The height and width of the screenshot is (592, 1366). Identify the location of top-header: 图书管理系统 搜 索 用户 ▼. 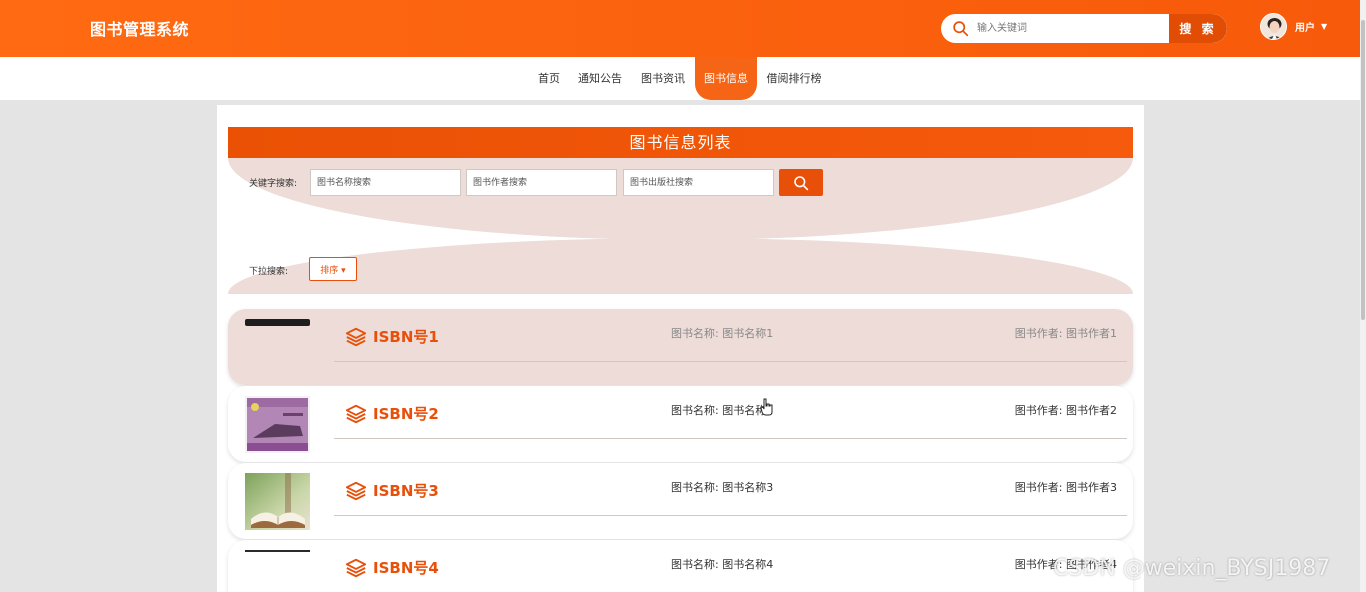
(683, 28).